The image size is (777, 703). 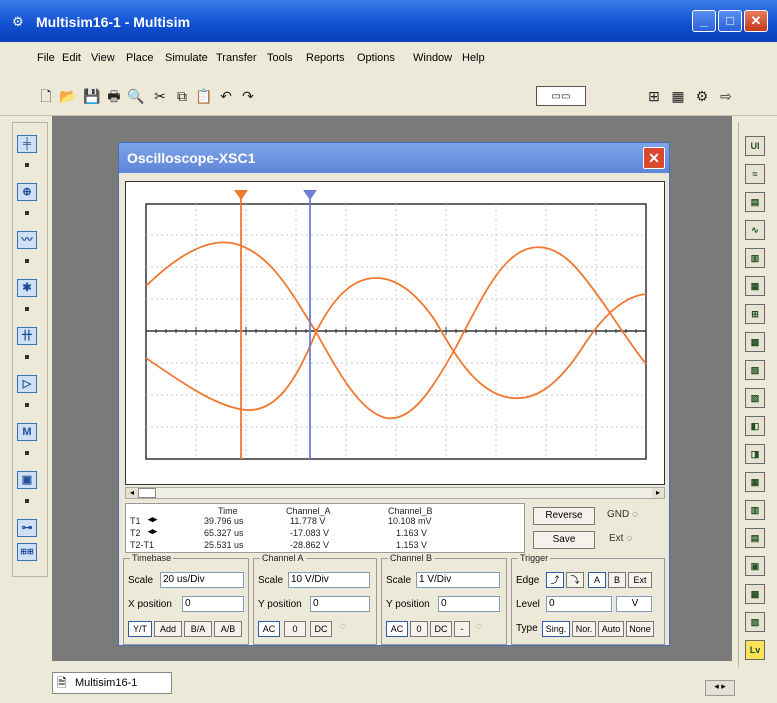 What do you see at coordinates (755, 650) in the screenshot?
I see `labview-instrument-icon: Lv` at bounding box center [755, 650].